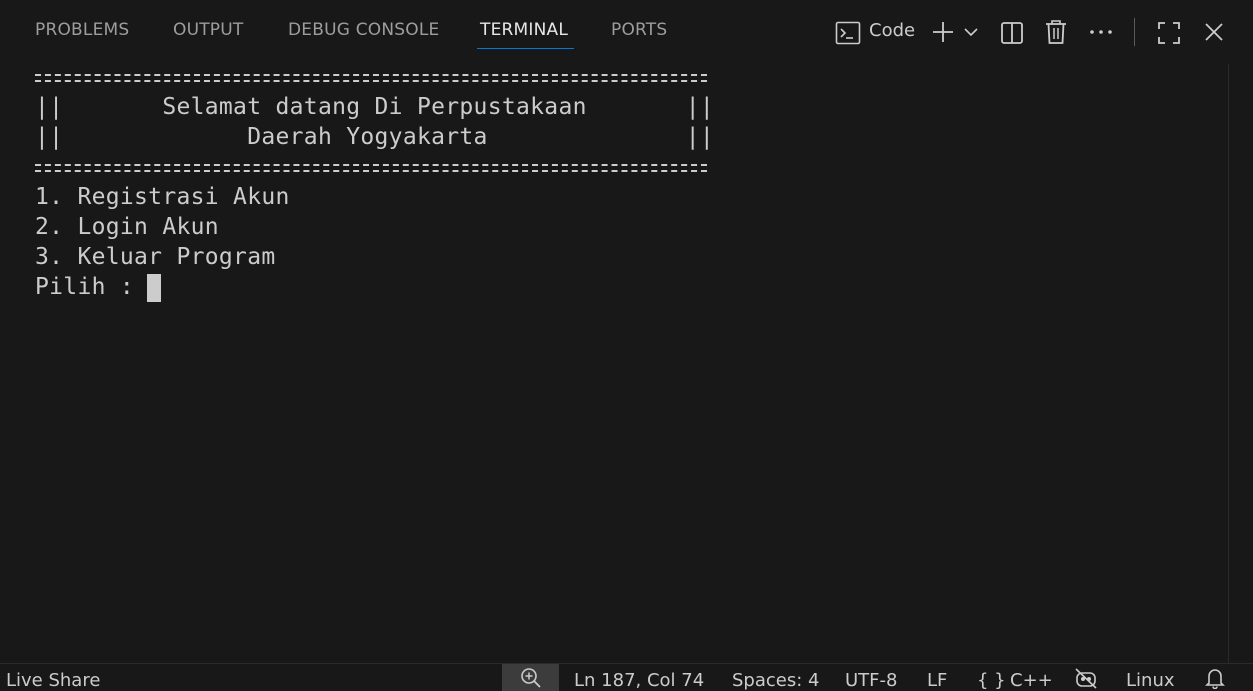 The width and height of the screenshot is (1253, 691). What do you see at coordinates (92, 287) in the screenshot?
I see `input-prompt: Pilih :` at bounding box center [92, 287].